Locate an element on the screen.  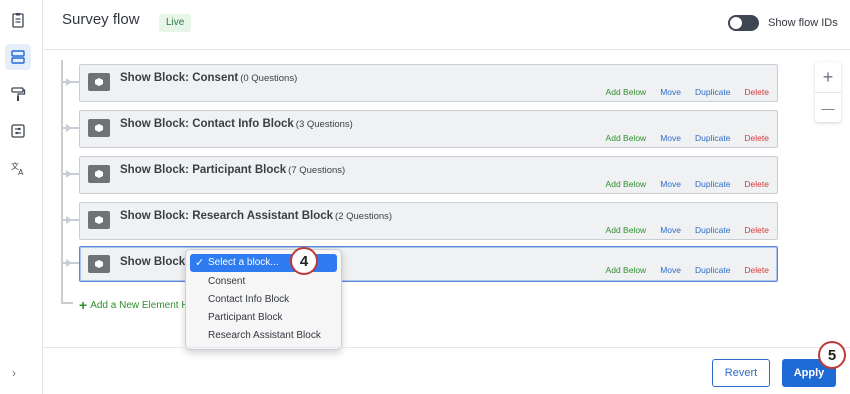
page-title: Survey flow is located at coordinates (101, 19).